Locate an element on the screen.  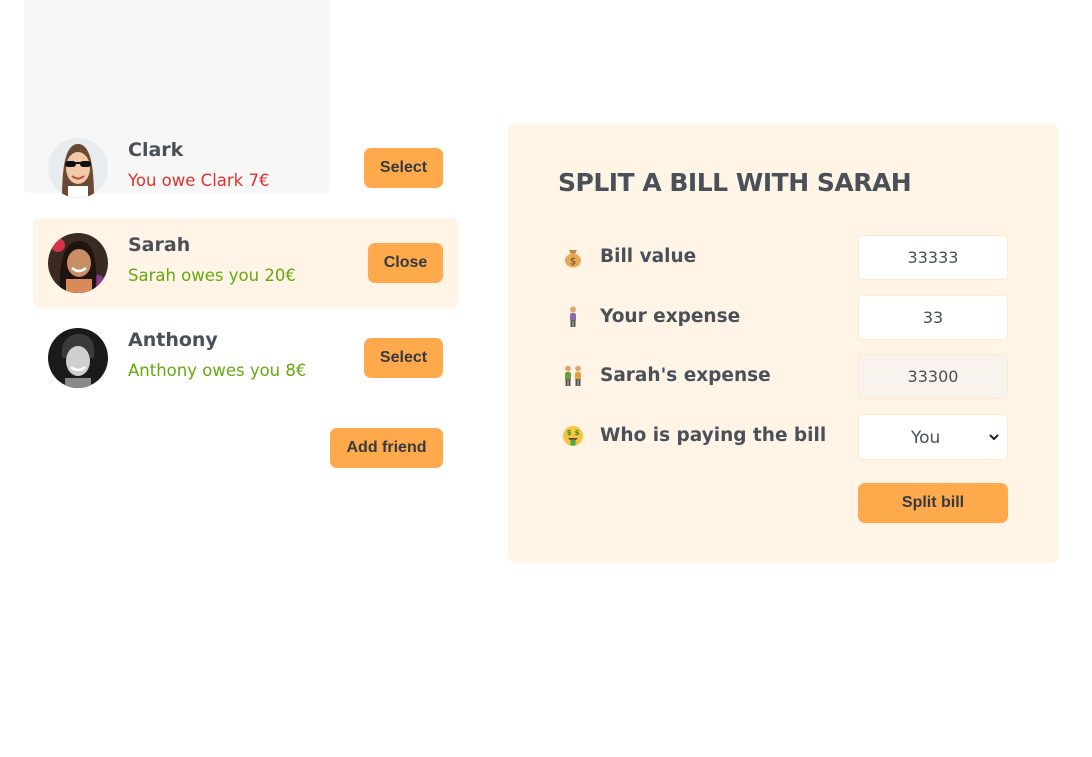
payer-select-value: You is located at coordinates (926, 438).